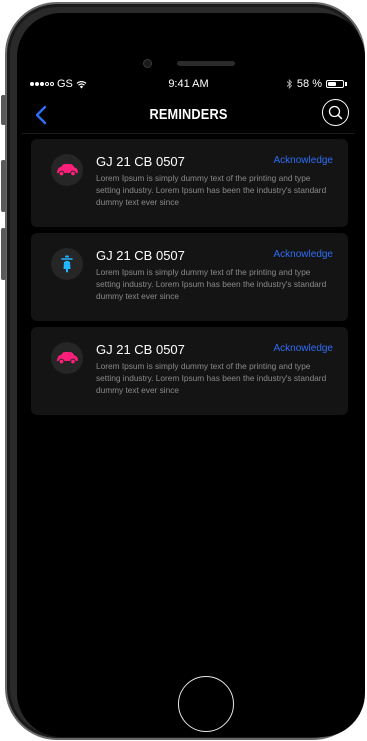 The width and height of the screenshot is (367, 741). Describe the element at coordinates (206, 63) in the screenshot. I see `earpiece-speaker` at that location.